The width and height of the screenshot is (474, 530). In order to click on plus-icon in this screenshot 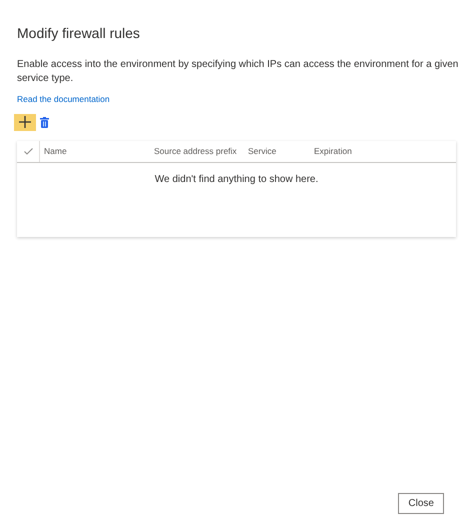, I will do `click(25, 122)`.